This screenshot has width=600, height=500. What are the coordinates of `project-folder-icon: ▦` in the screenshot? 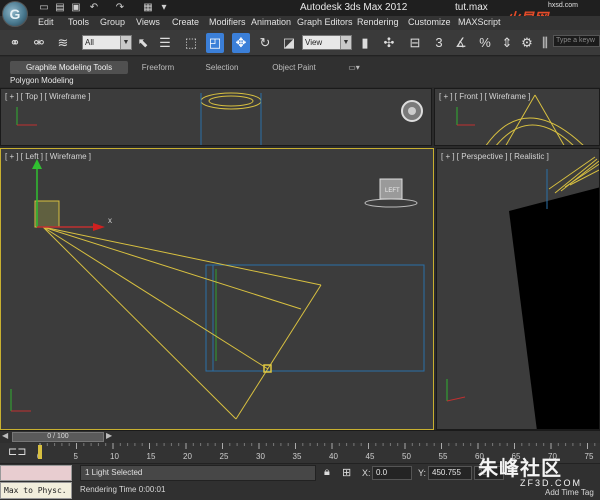 It's located at (148, 7).